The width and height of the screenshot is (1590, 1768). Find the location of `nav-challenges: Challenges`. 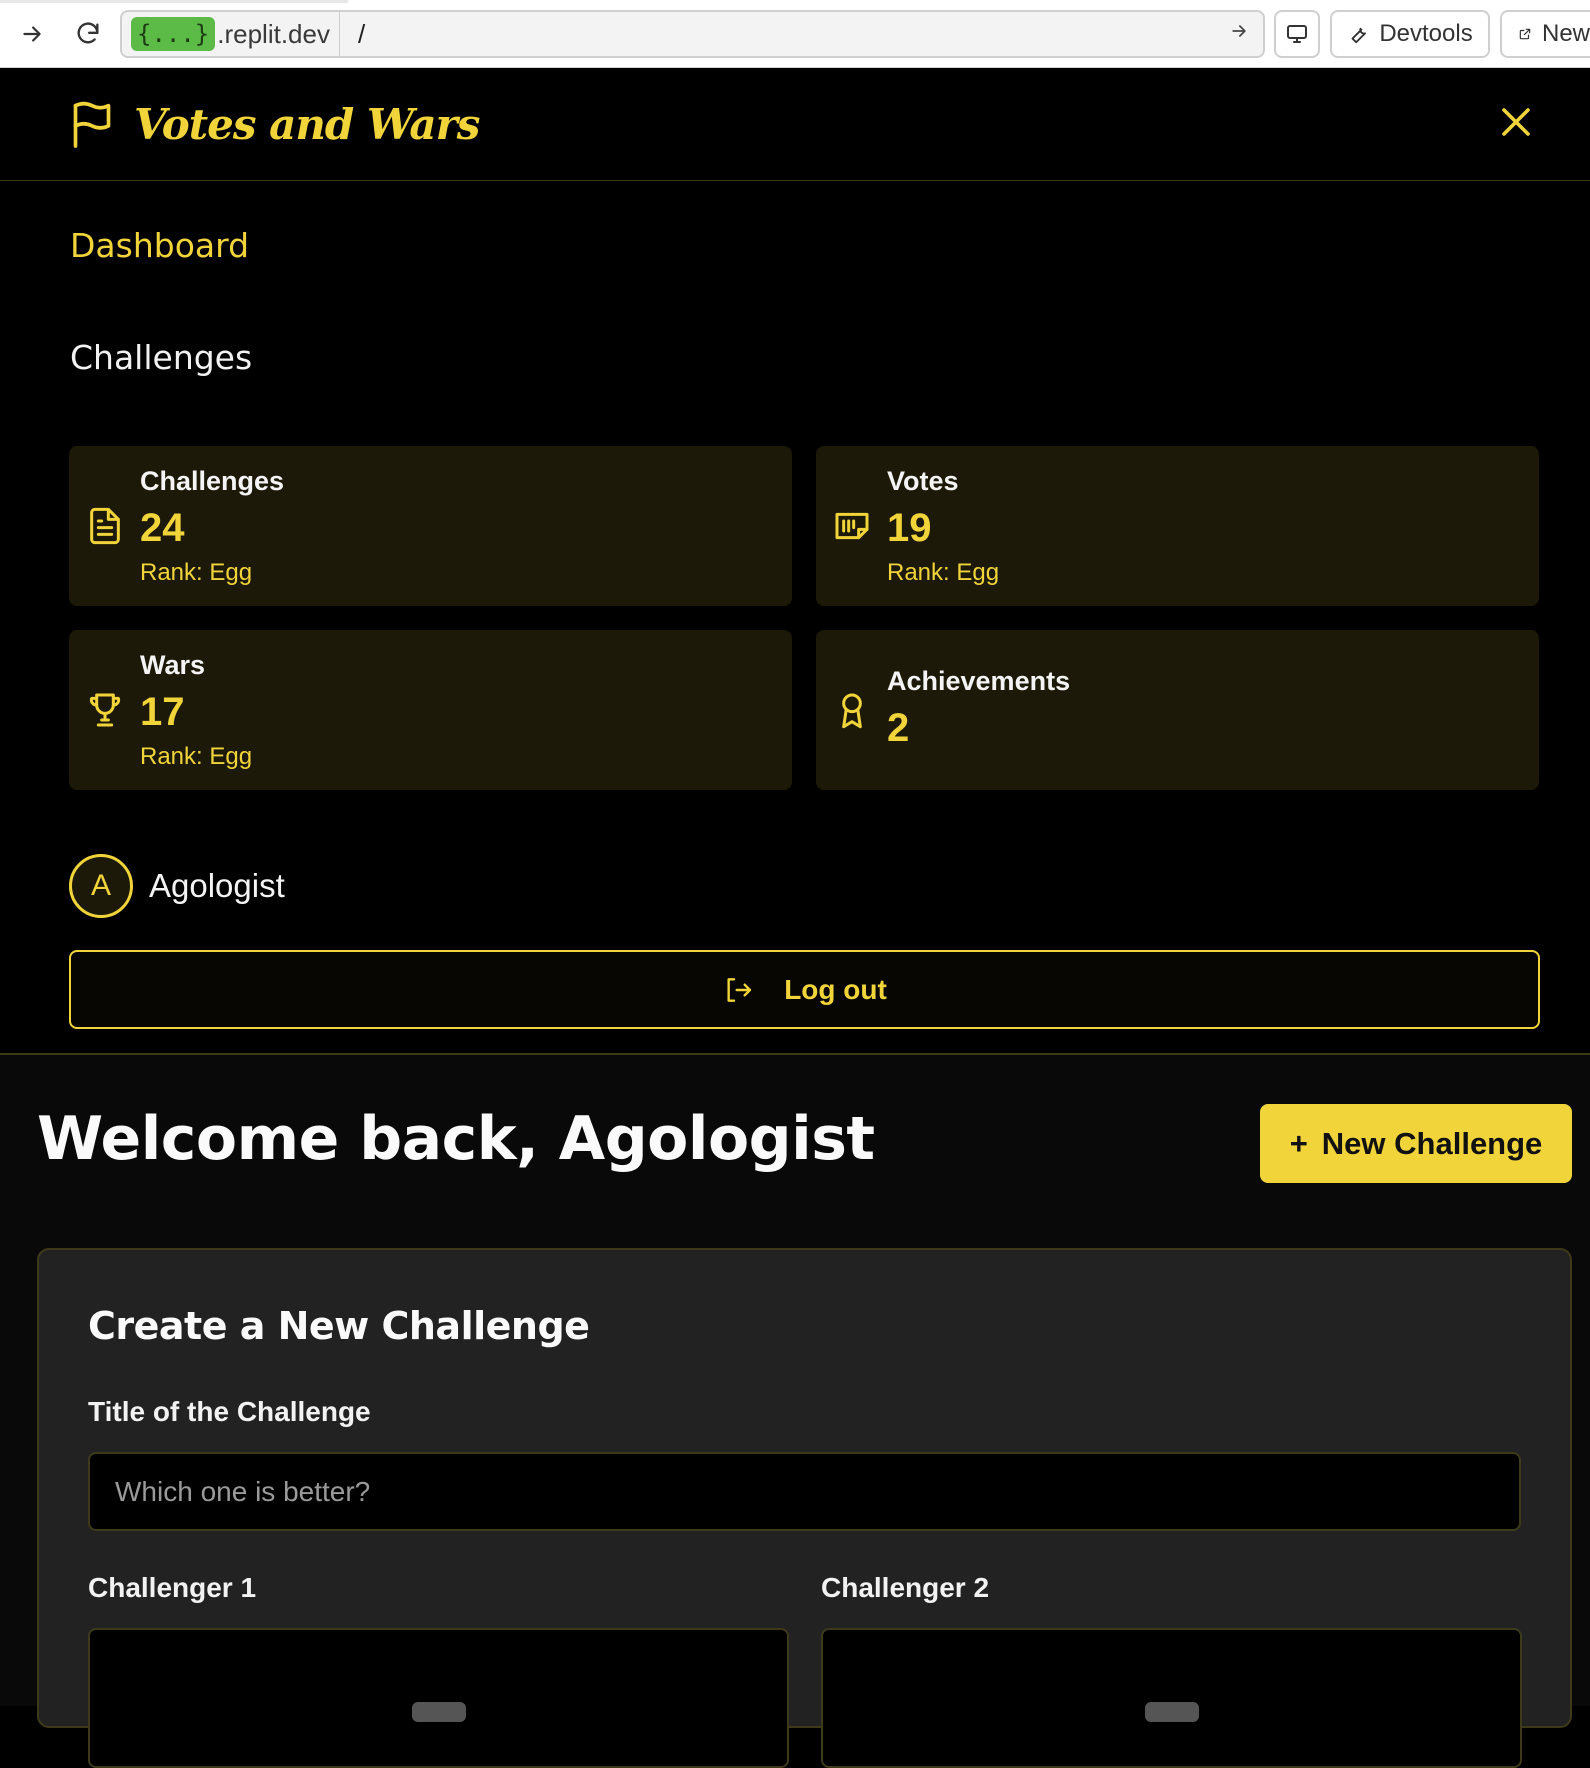

nav-challenges: Challenges is located at coordinates (161, 357).